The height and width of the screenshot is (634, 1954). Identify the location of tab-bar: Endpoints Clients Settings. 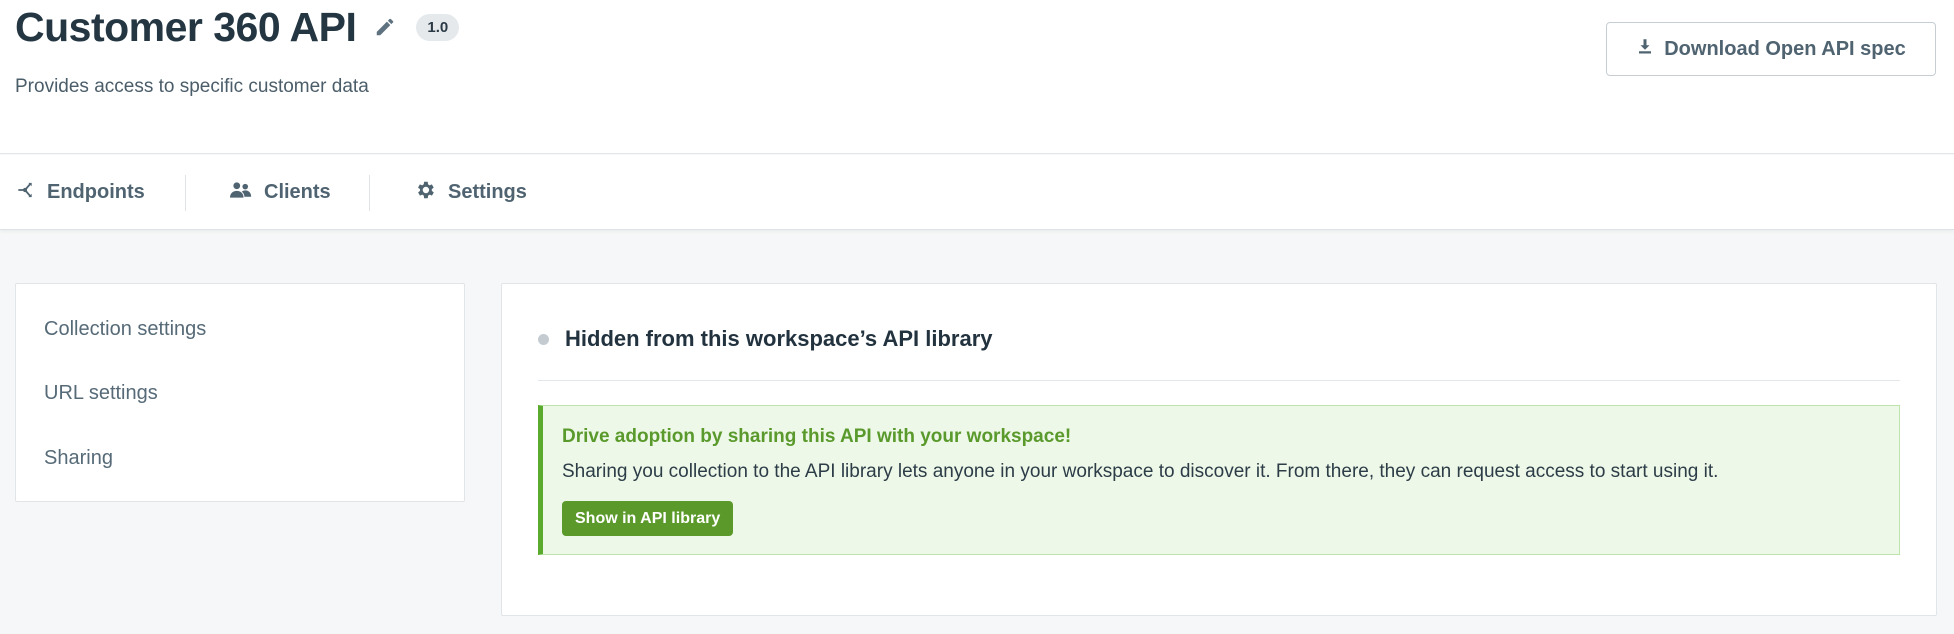
(977, 192).